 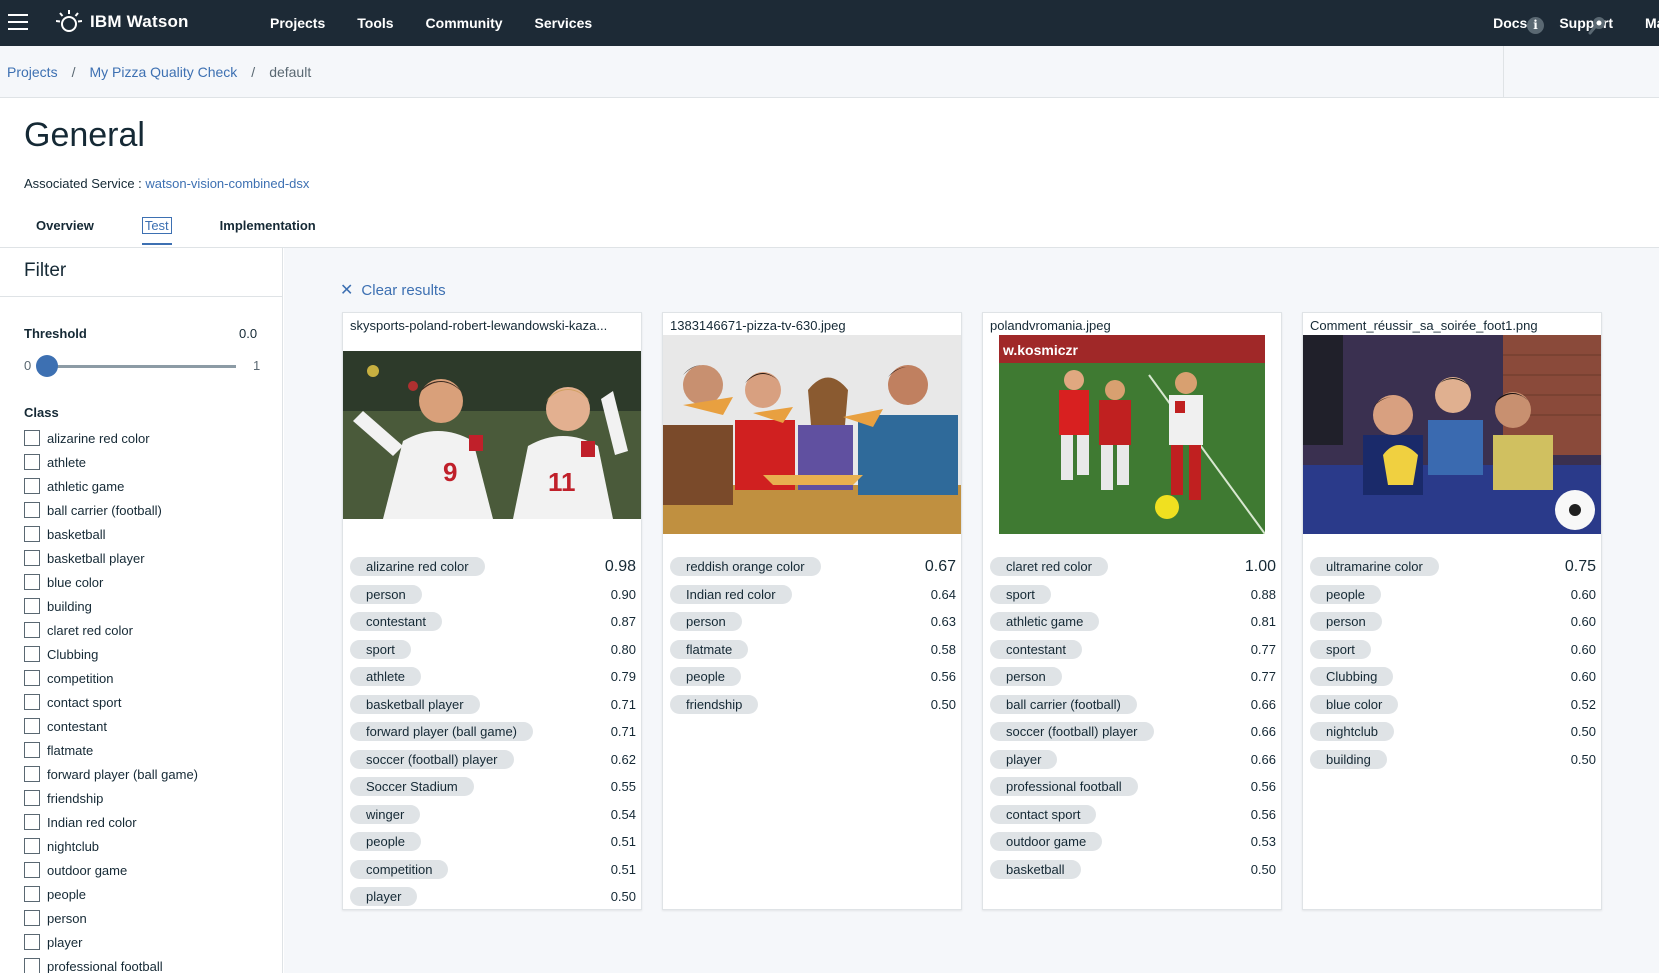 What do you see at coordinates (156, 231) in the screenshot?
I see `tab-test: Test` at bounding box center [156, 231].